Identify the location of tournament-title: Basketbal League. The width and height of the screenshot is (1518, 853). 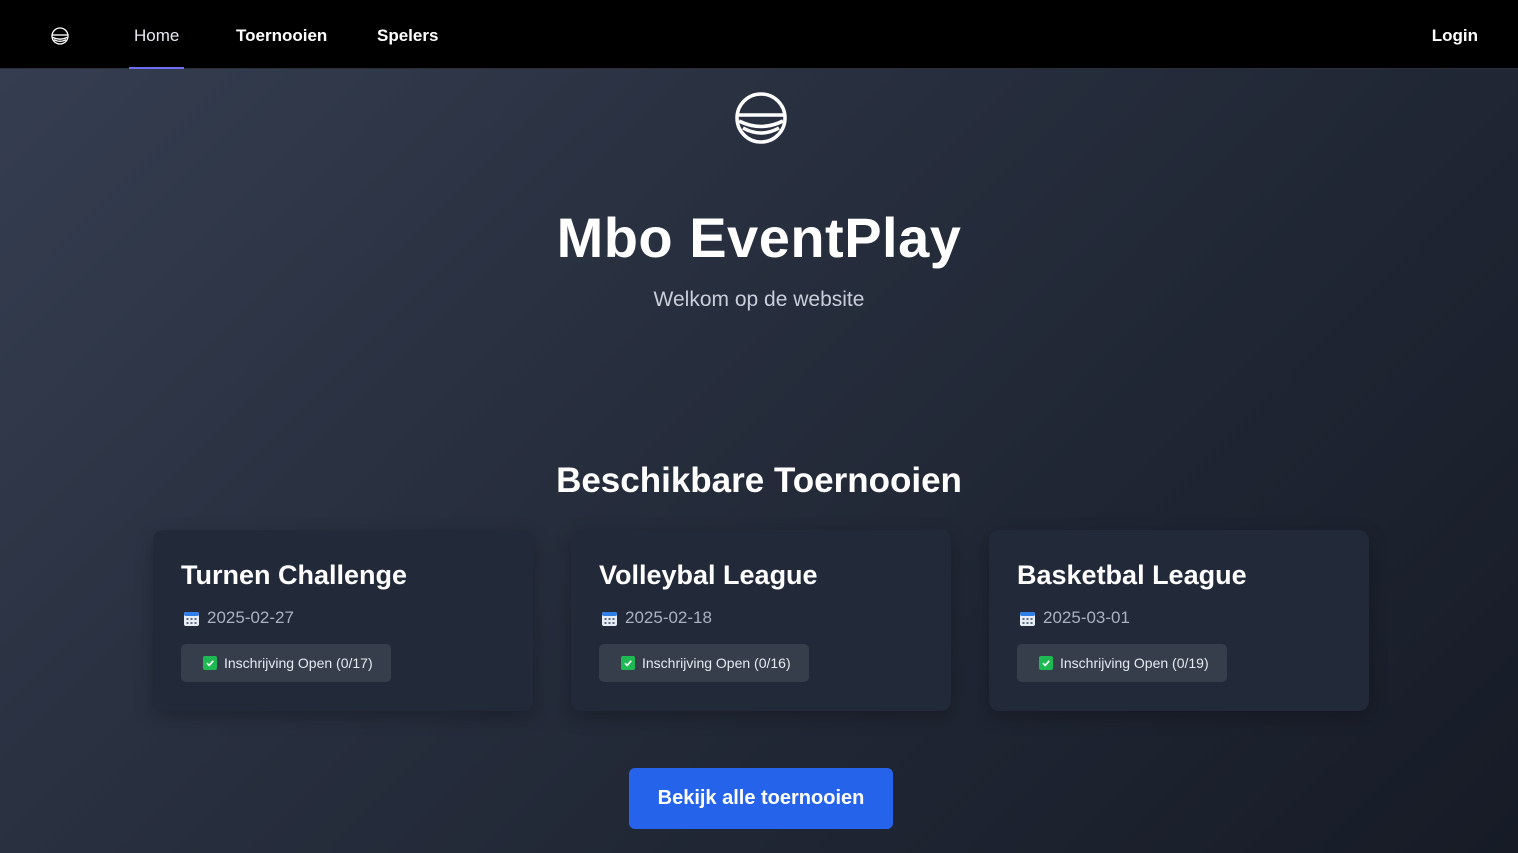
(1132, 575).